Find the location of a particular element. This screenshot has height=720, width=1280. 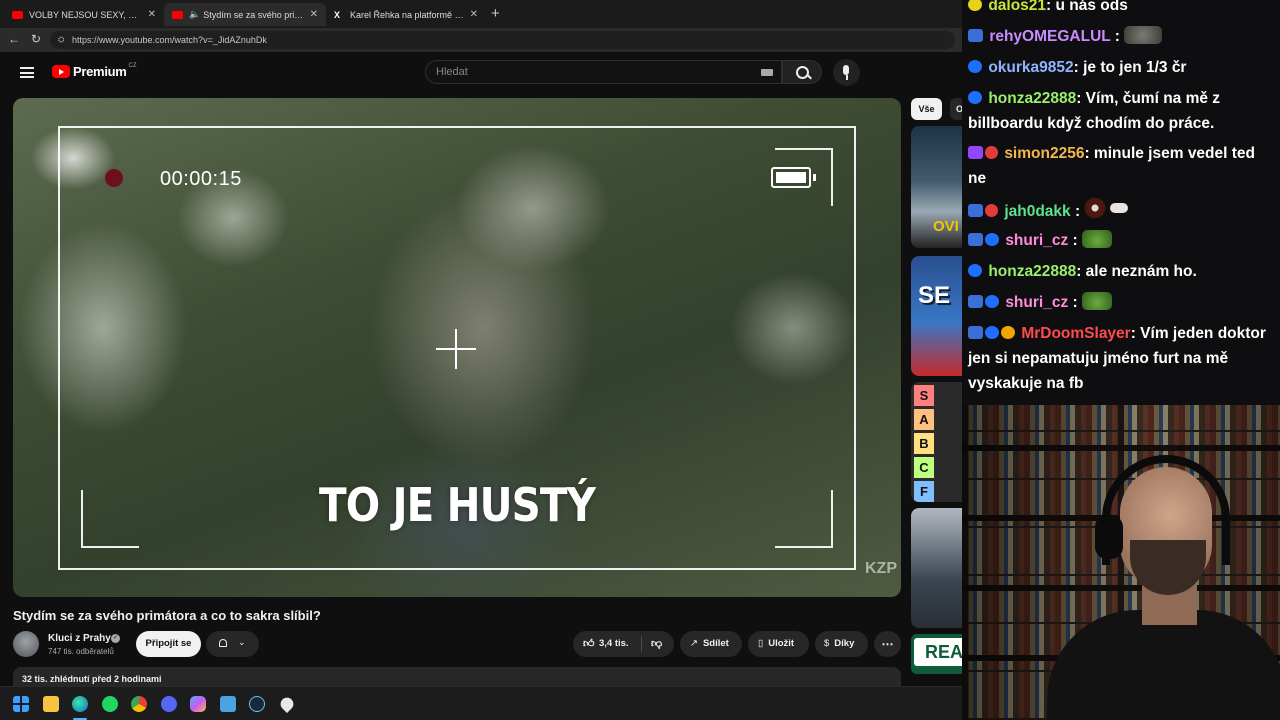

save-label: Uložit is located at coordinates (781, 643).